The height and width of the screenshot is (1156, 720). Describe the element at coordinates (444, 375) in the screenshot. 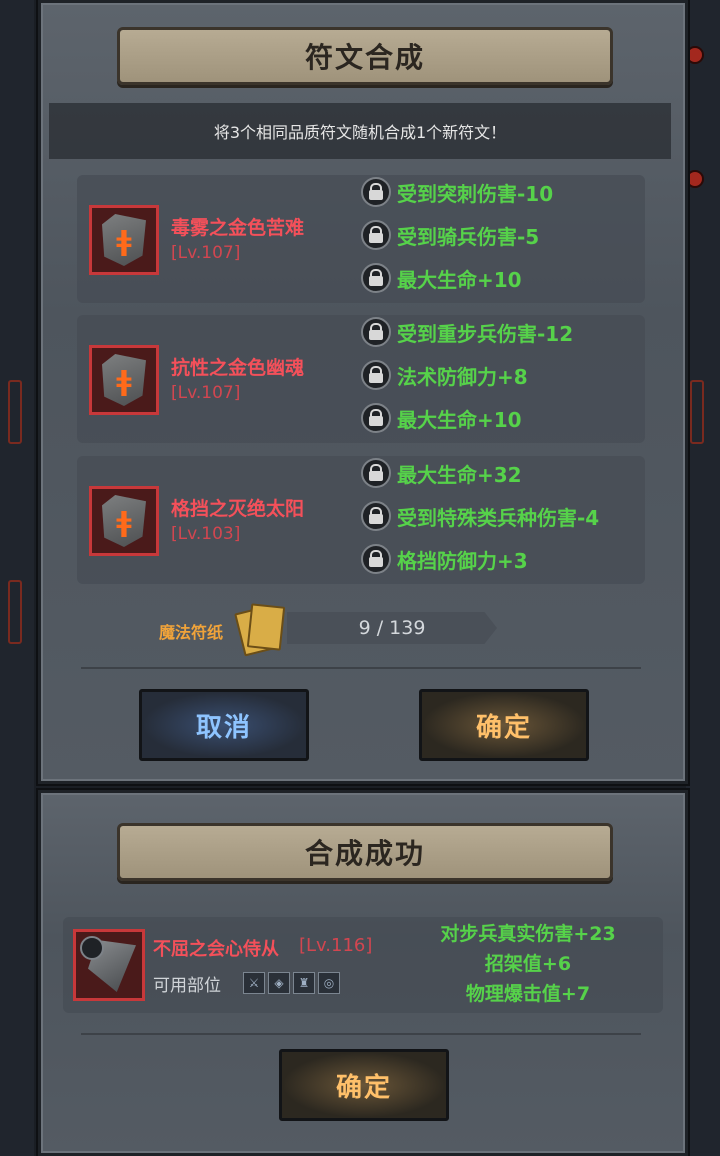

I see `rune-attribute: 法术防御力+8` at that location.